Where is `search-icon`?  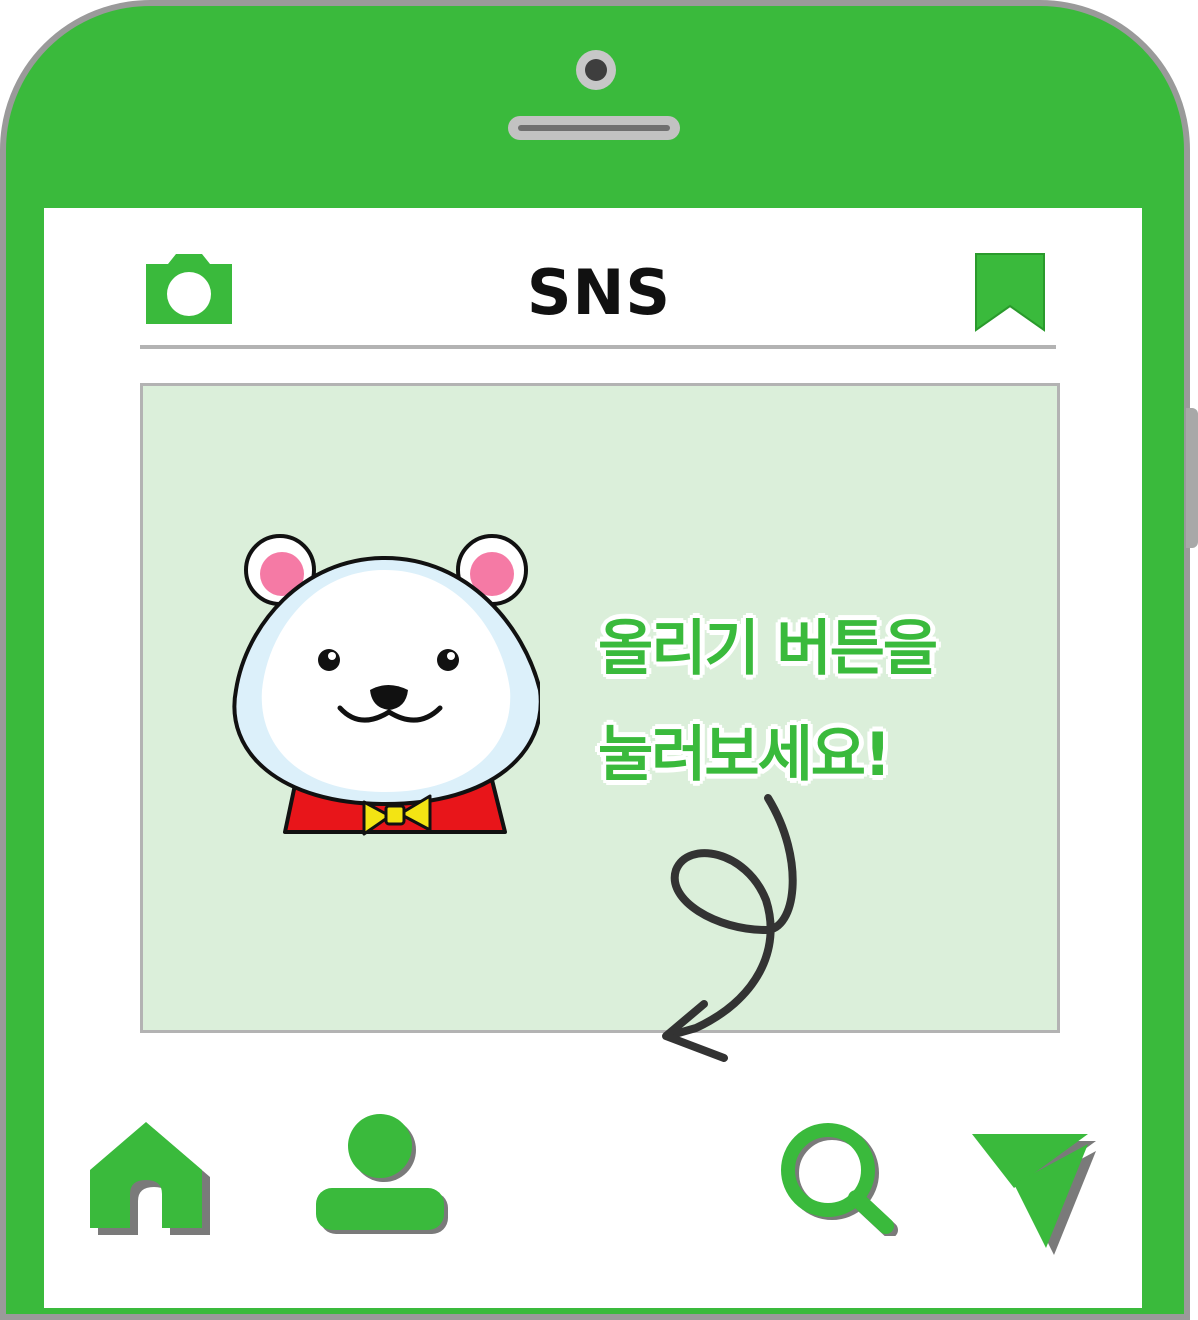 search-icon is located at coordinates (839, 1178).